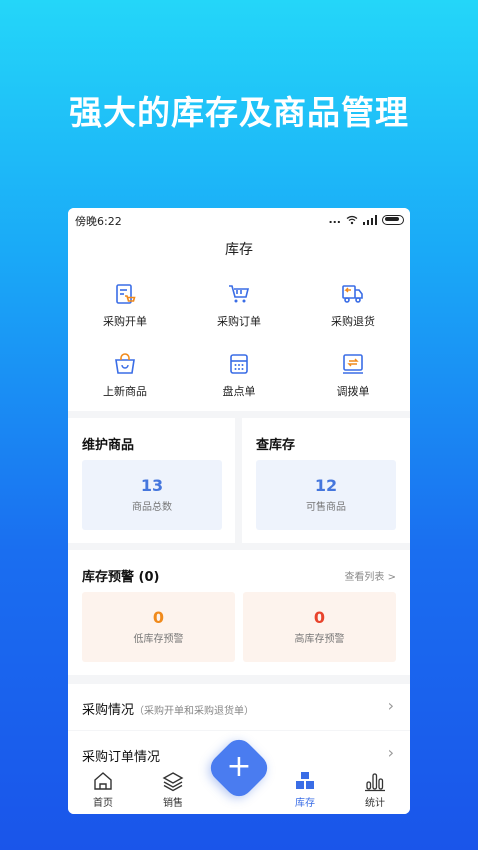 The width and height of the screenshot is (478, 850). I want to click on promo-headline: 强大的库存及商品管理, so click(239, 112).